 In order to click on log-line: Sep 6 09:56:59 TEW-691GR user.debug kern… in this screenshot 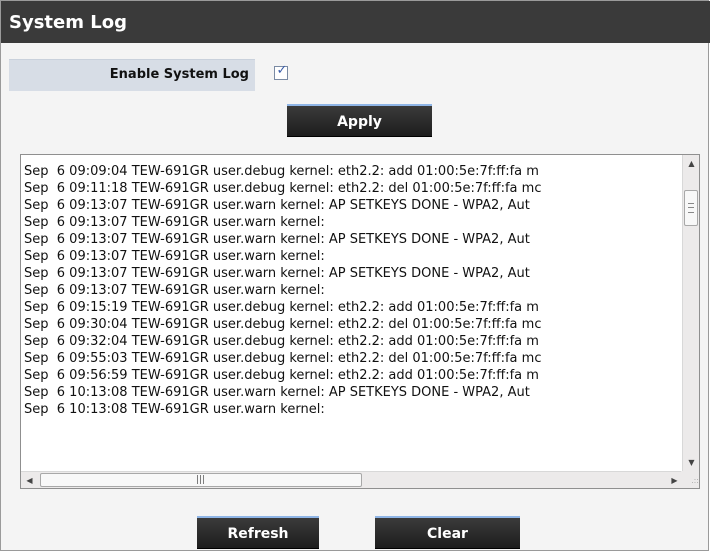, I will do `click(281, 375)`.